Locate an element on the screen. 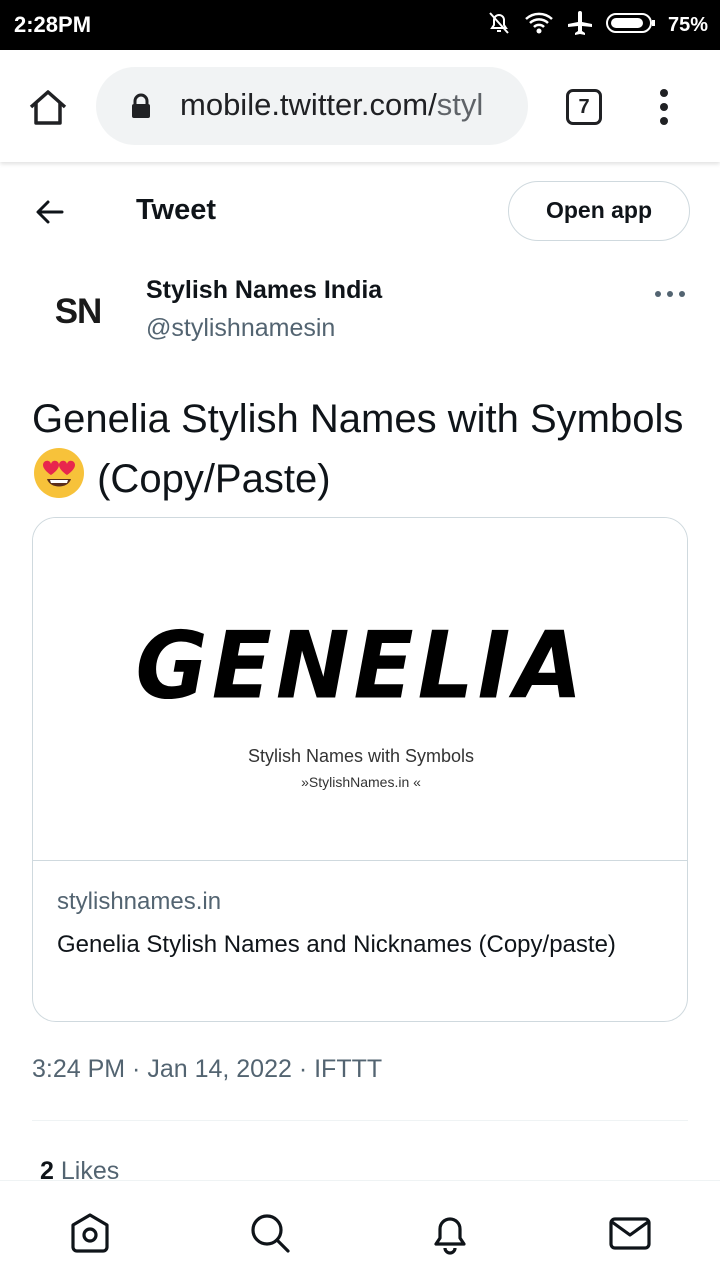  author-handle: @stylishnamesin is located at coordinates (240, 328).